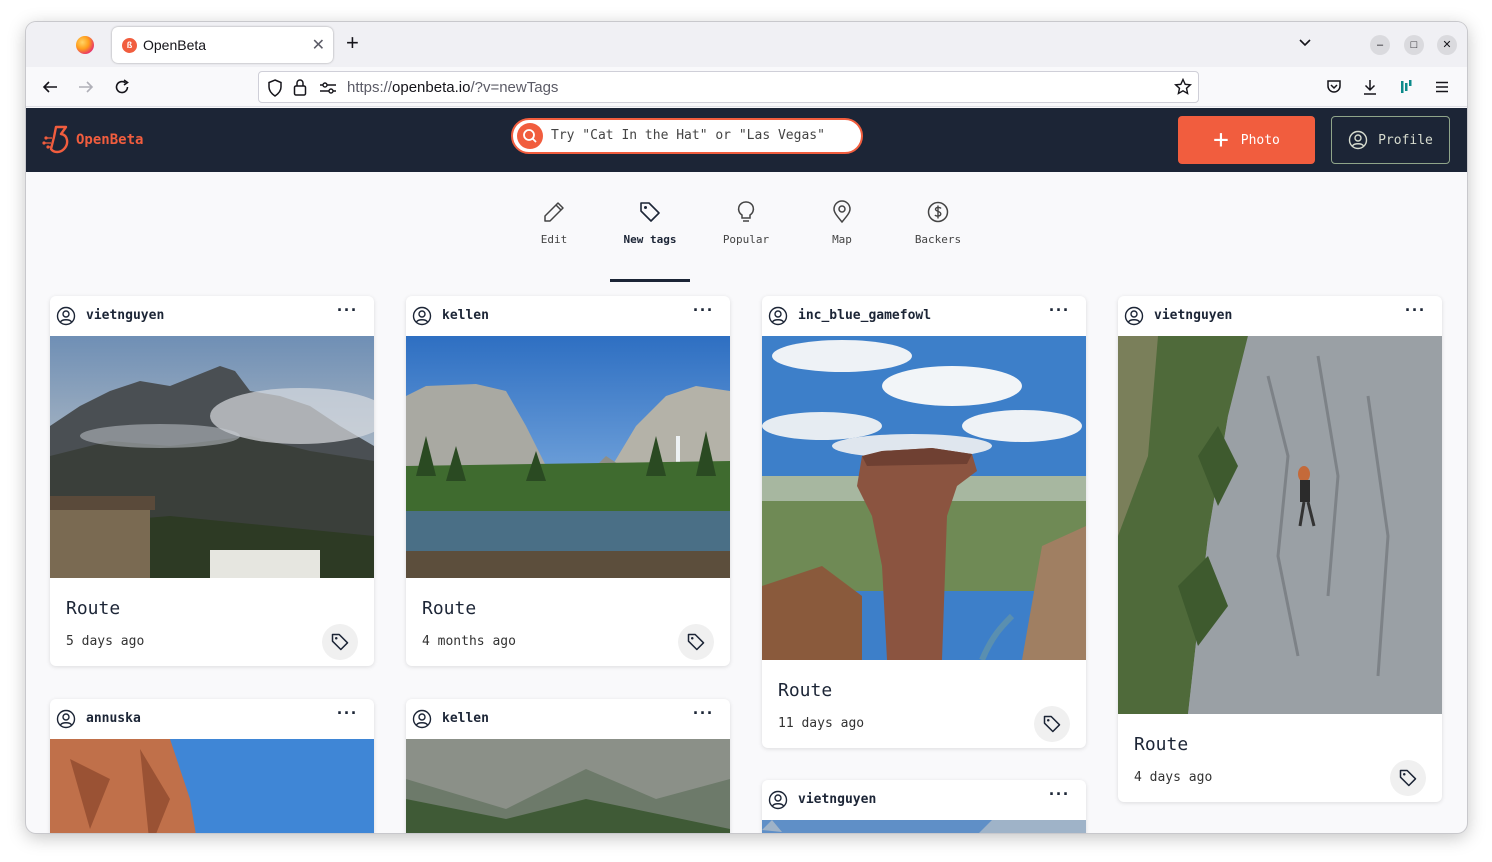 The width and height of the screenshot is (1492, 862). I want to click on shield-icon, so click(275, 88).